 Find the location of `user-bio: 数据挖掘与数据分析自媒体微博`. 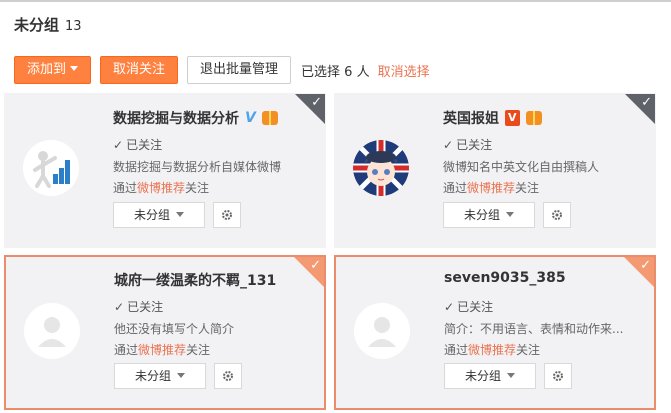

user-bio: 数据挖掘与数据分析自媒体微博 is located at coordinates (197, 167).